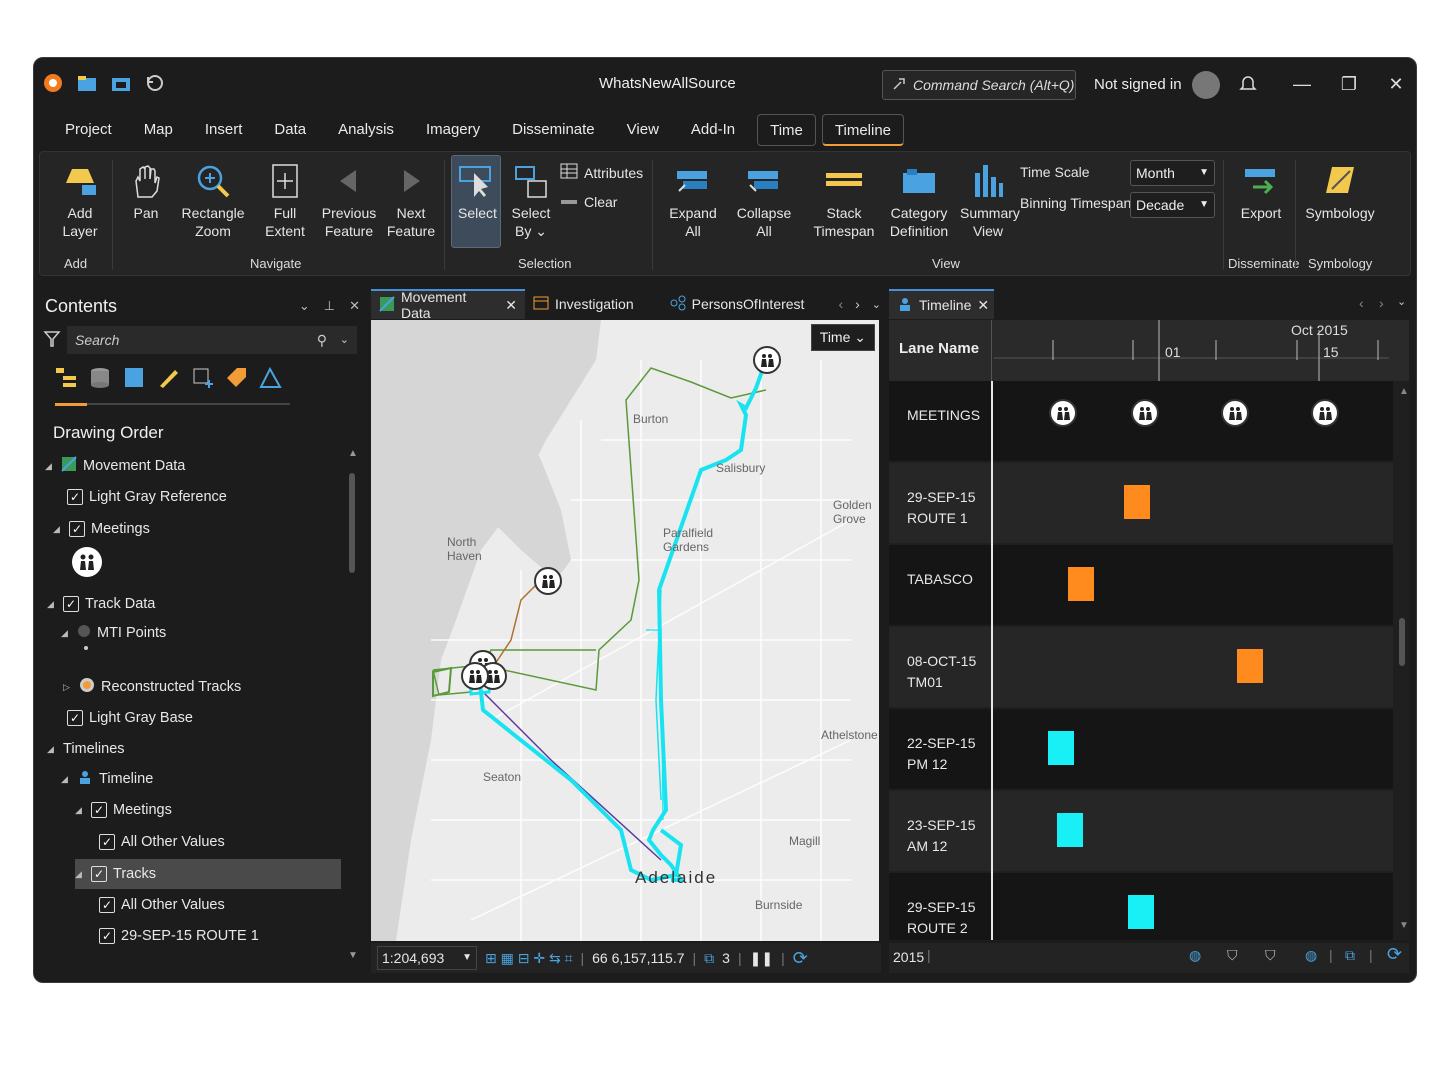  Describe the element at coordinates (322, 340) in the screenshot. I see `search-icon: ⚲` at that location.